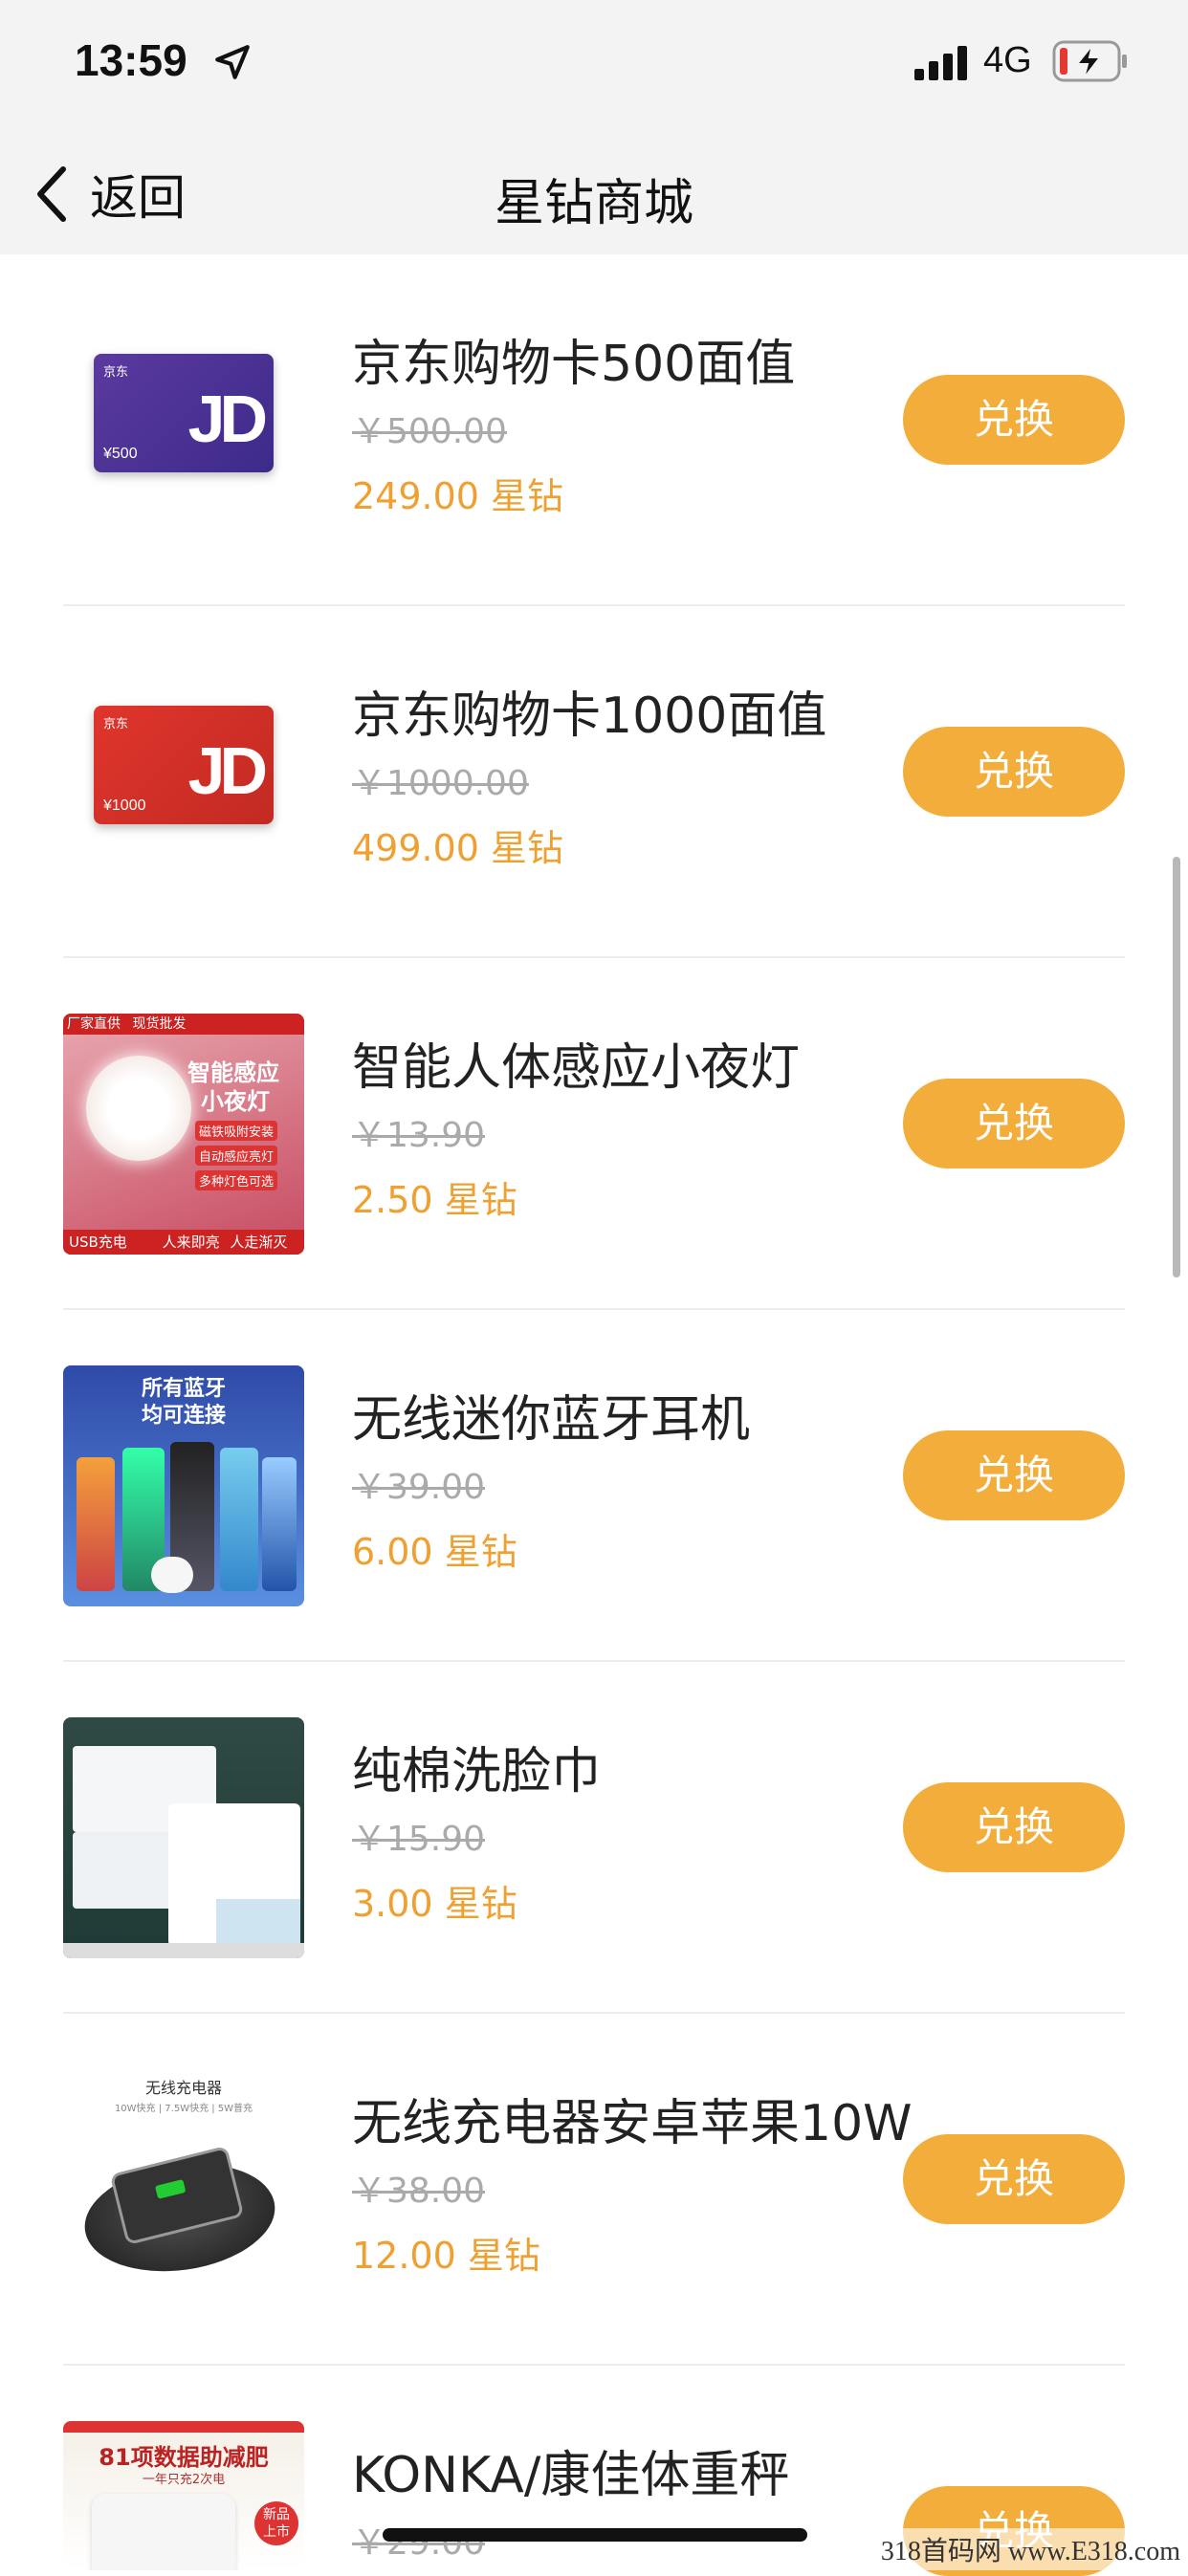 This screenshot has height=2576, width=1188. What do you see at coordinates (276, 2523) in the screenshot?
I see `new-badge: 新品 上市` at bounding box center [276, 2523].